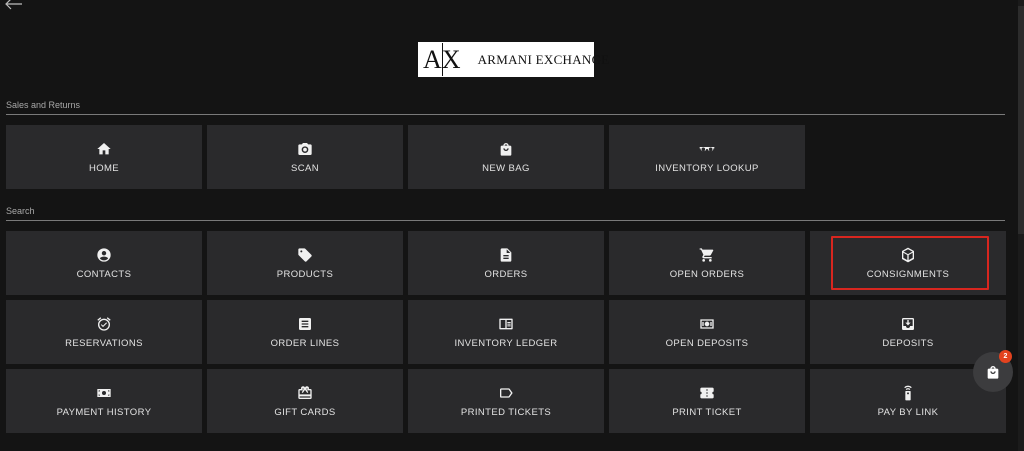 The width and height of the screenshot is (1024, 451). I want to click on scrollbar-track, so click(1021, 225).